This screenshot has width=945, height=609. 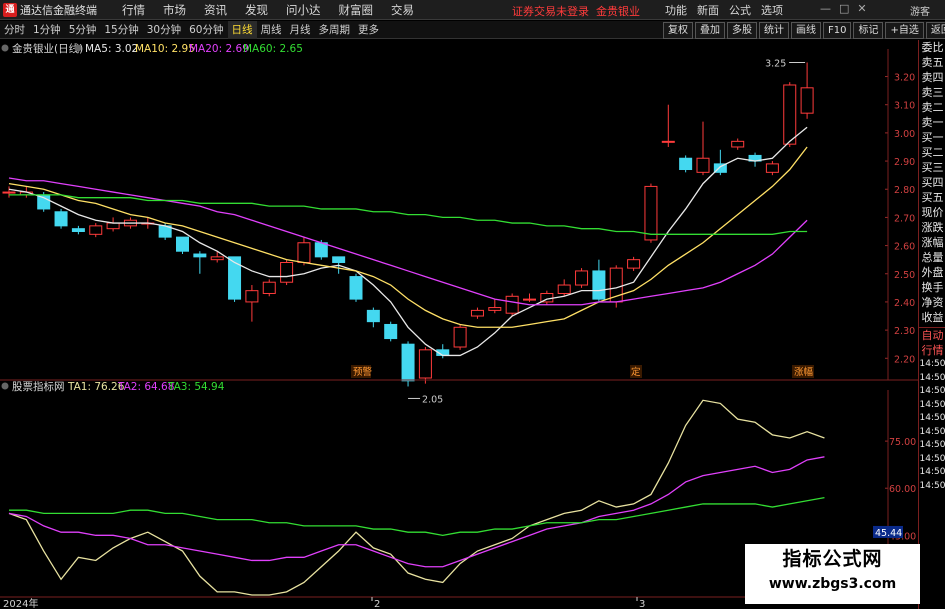 I want to click on tab-1min: 1分钟, so click(x=47, y=30).